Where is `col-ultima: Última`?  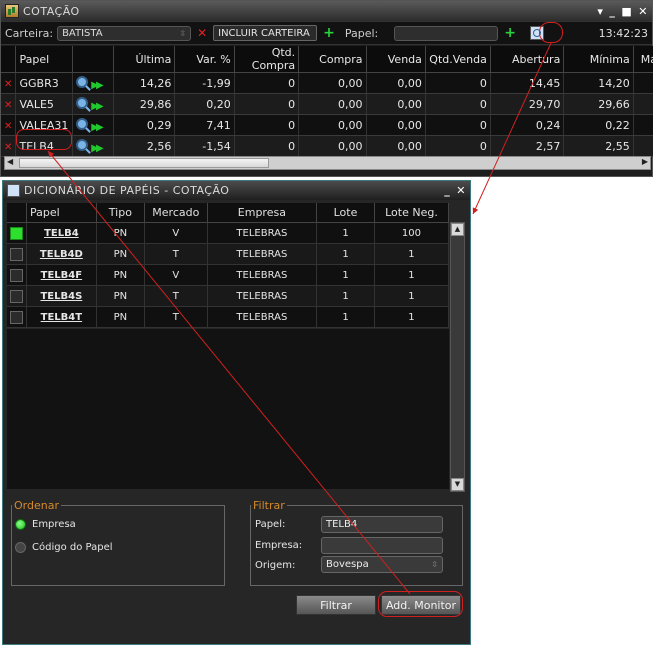 col-ultima: Última is located at coordinates (144, 59).